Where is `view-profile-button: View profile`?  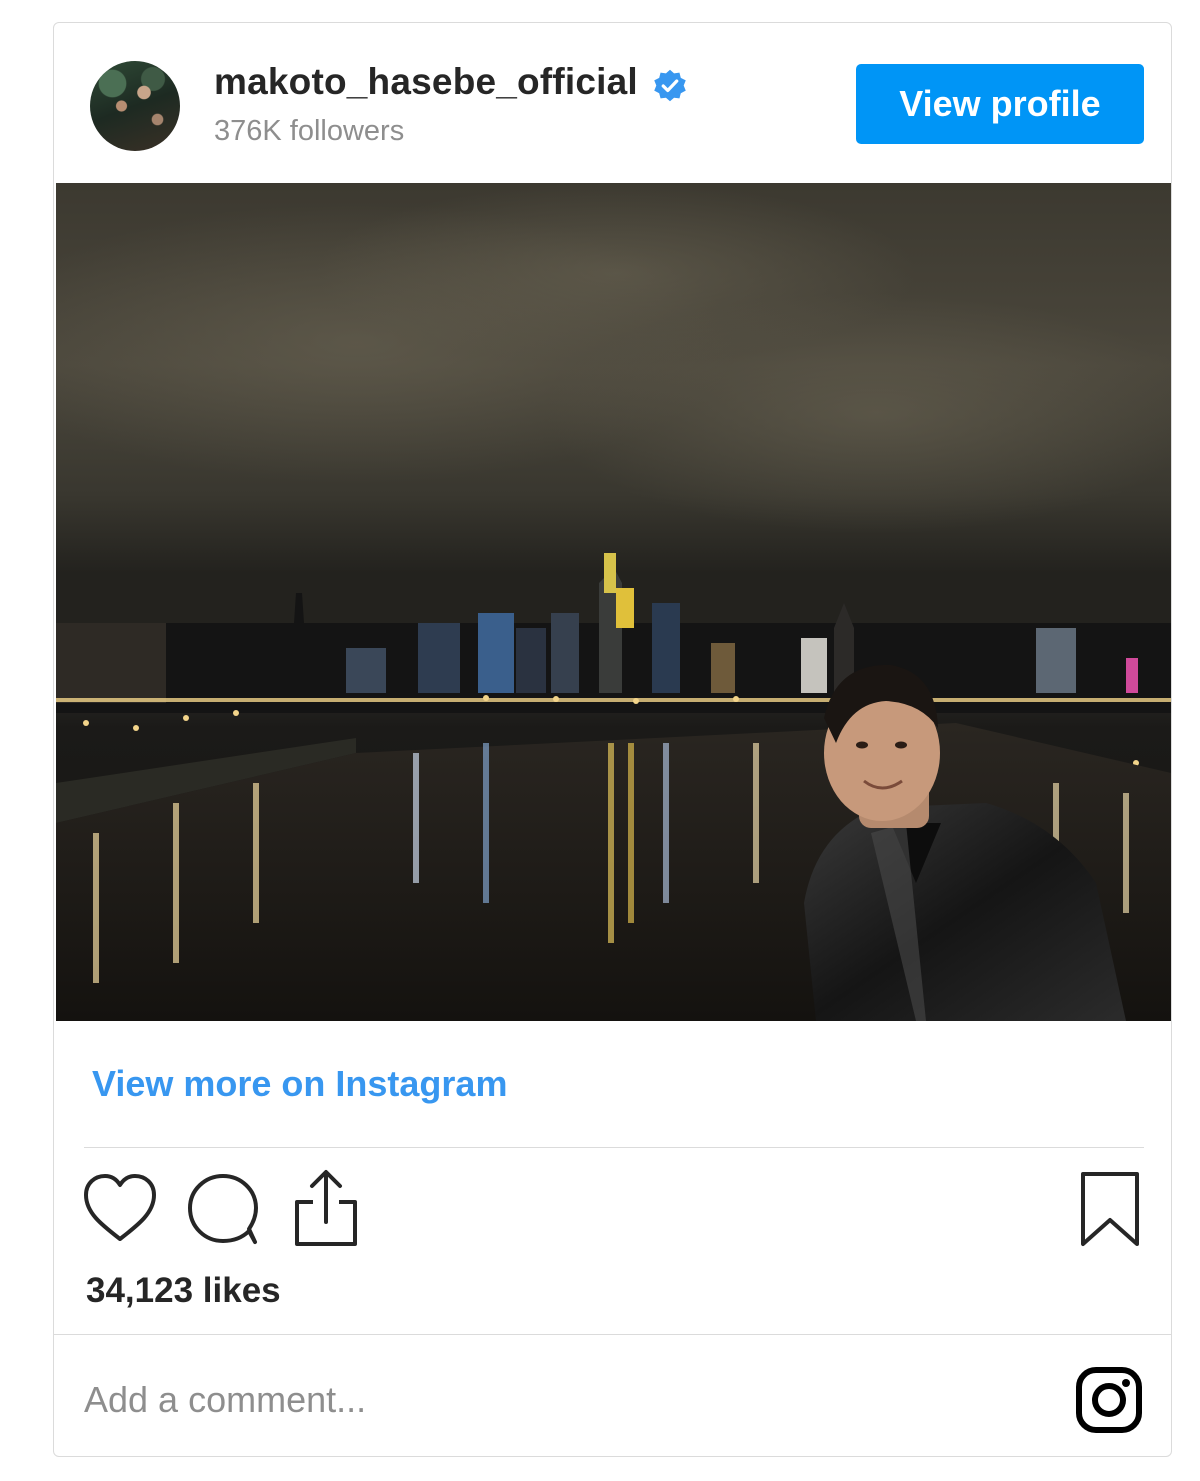 view-profile-button: View profile is located at coordinates (1000, 104).